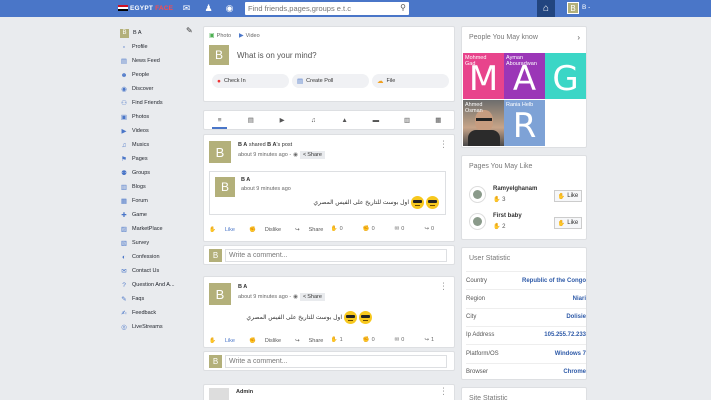 This screenshot has height=400, width=711. What do you see at coordinates (215, 361) in the screenshot?
I see `comment-avatar: B` at bounding box center [215, 361].